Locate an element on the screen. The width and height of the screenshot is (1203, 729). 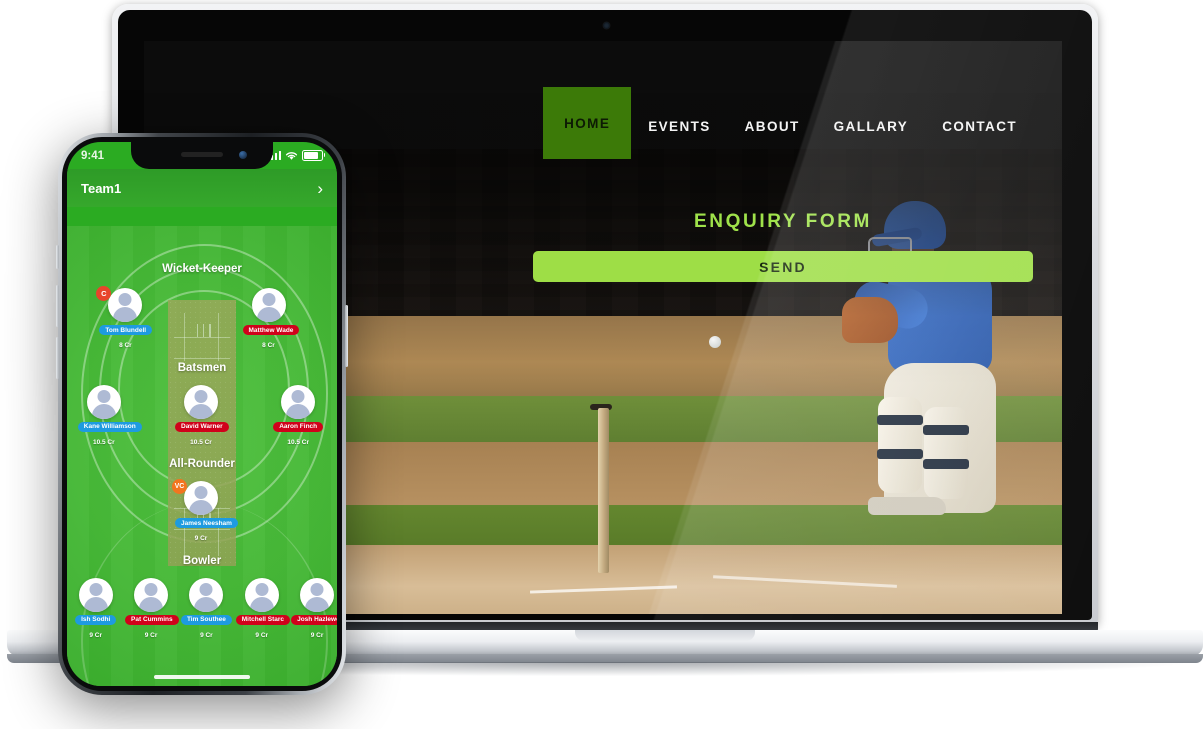
player-card: Tim Southee 9 Cr is located at coordinates (206, 608).